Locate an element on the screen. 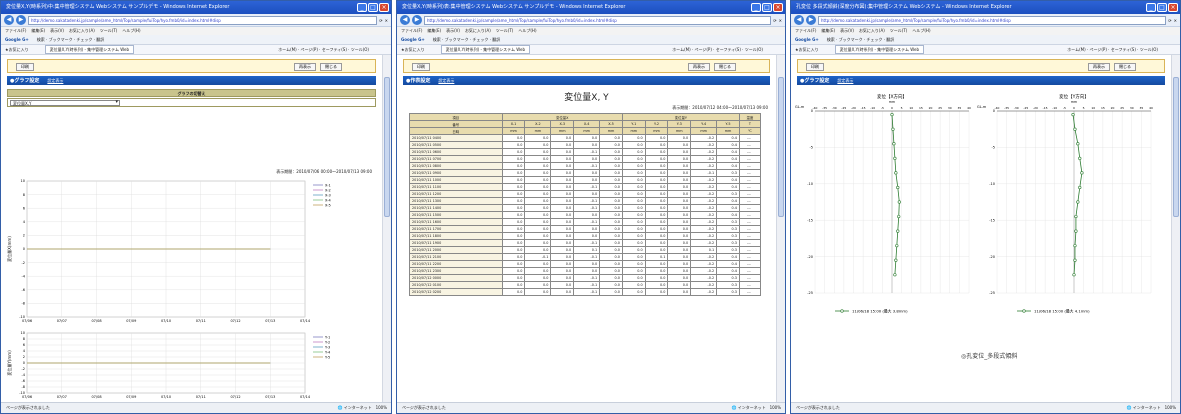  graph-type-select: 変位量X,Y is located at coordinates (65, 103).